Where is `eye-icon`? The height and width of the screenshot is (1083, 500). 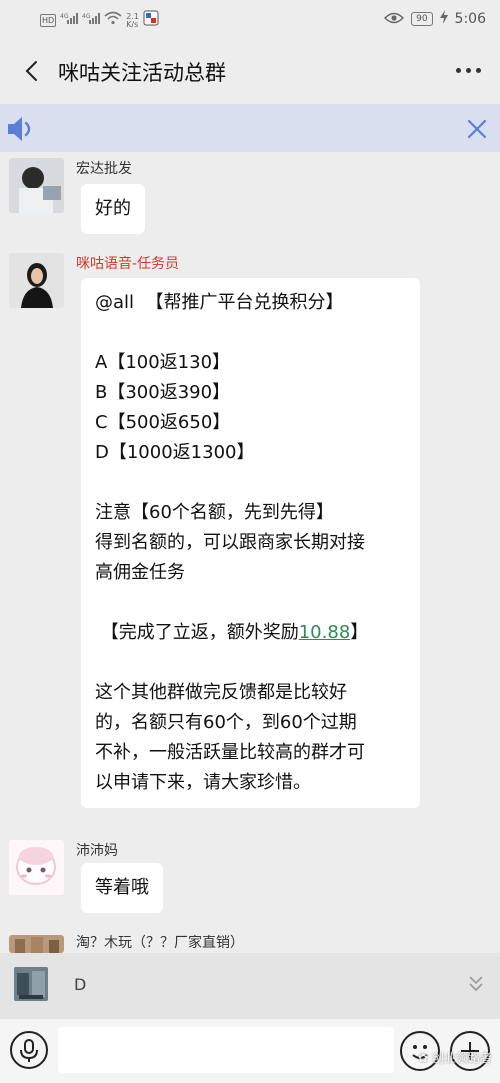 eye-icon is located at coordinates (394, 18).